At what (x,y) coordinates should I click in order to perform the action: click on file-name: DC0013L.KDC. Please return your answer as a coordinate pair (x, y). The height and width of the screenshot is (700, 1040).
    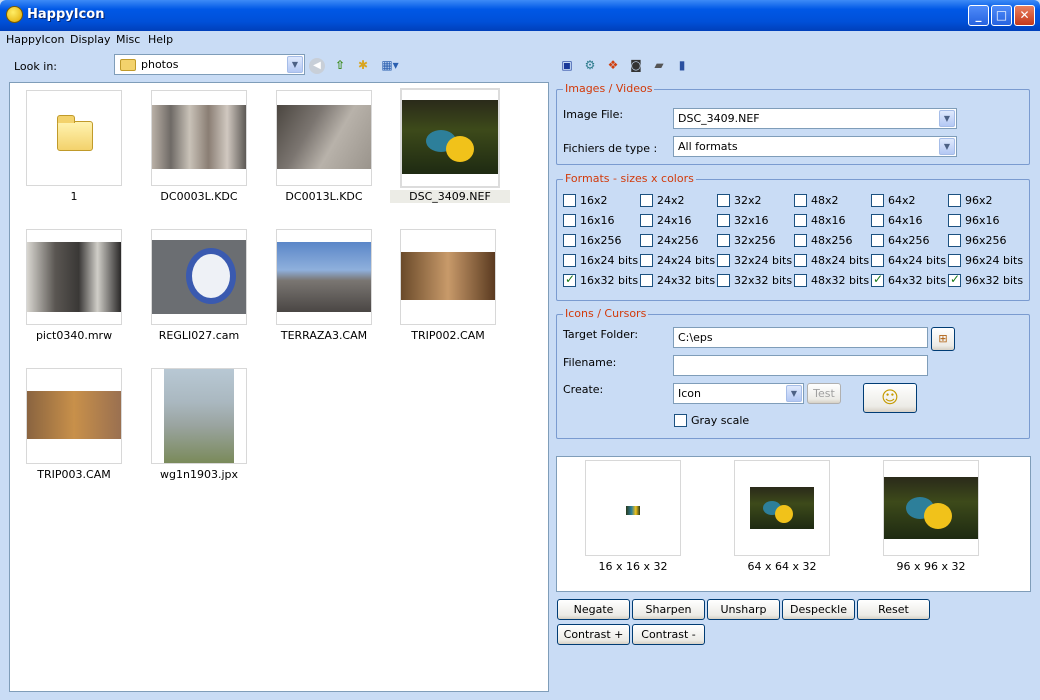
    Looking at the image, I should click on (324, 196).